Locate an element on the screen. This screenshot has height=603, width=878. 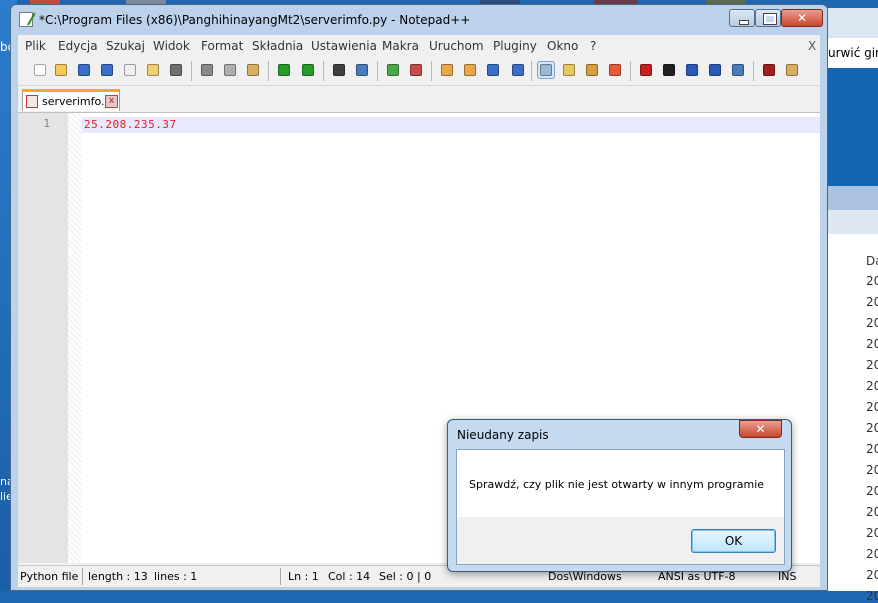
redo-glyph is located at coordinates (308, 70).